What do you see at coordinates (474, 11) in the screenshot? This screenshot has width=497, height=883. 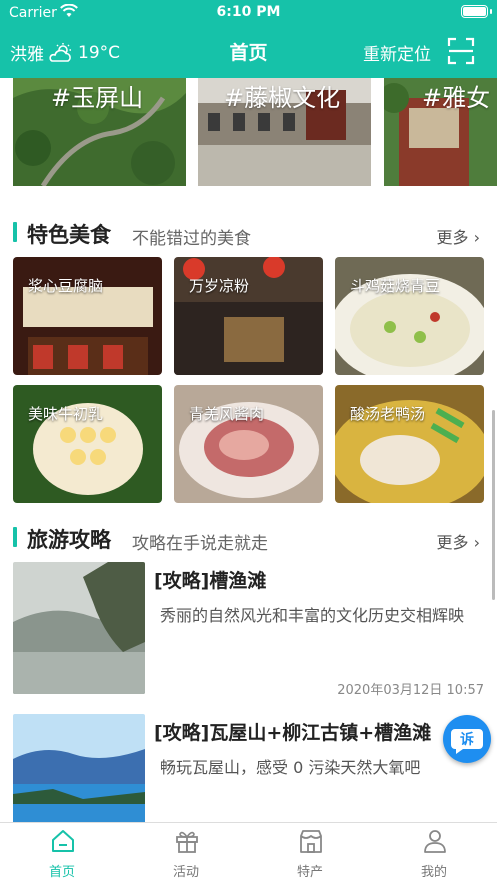 I see `battery-icon` at bounding box center [474, 11].